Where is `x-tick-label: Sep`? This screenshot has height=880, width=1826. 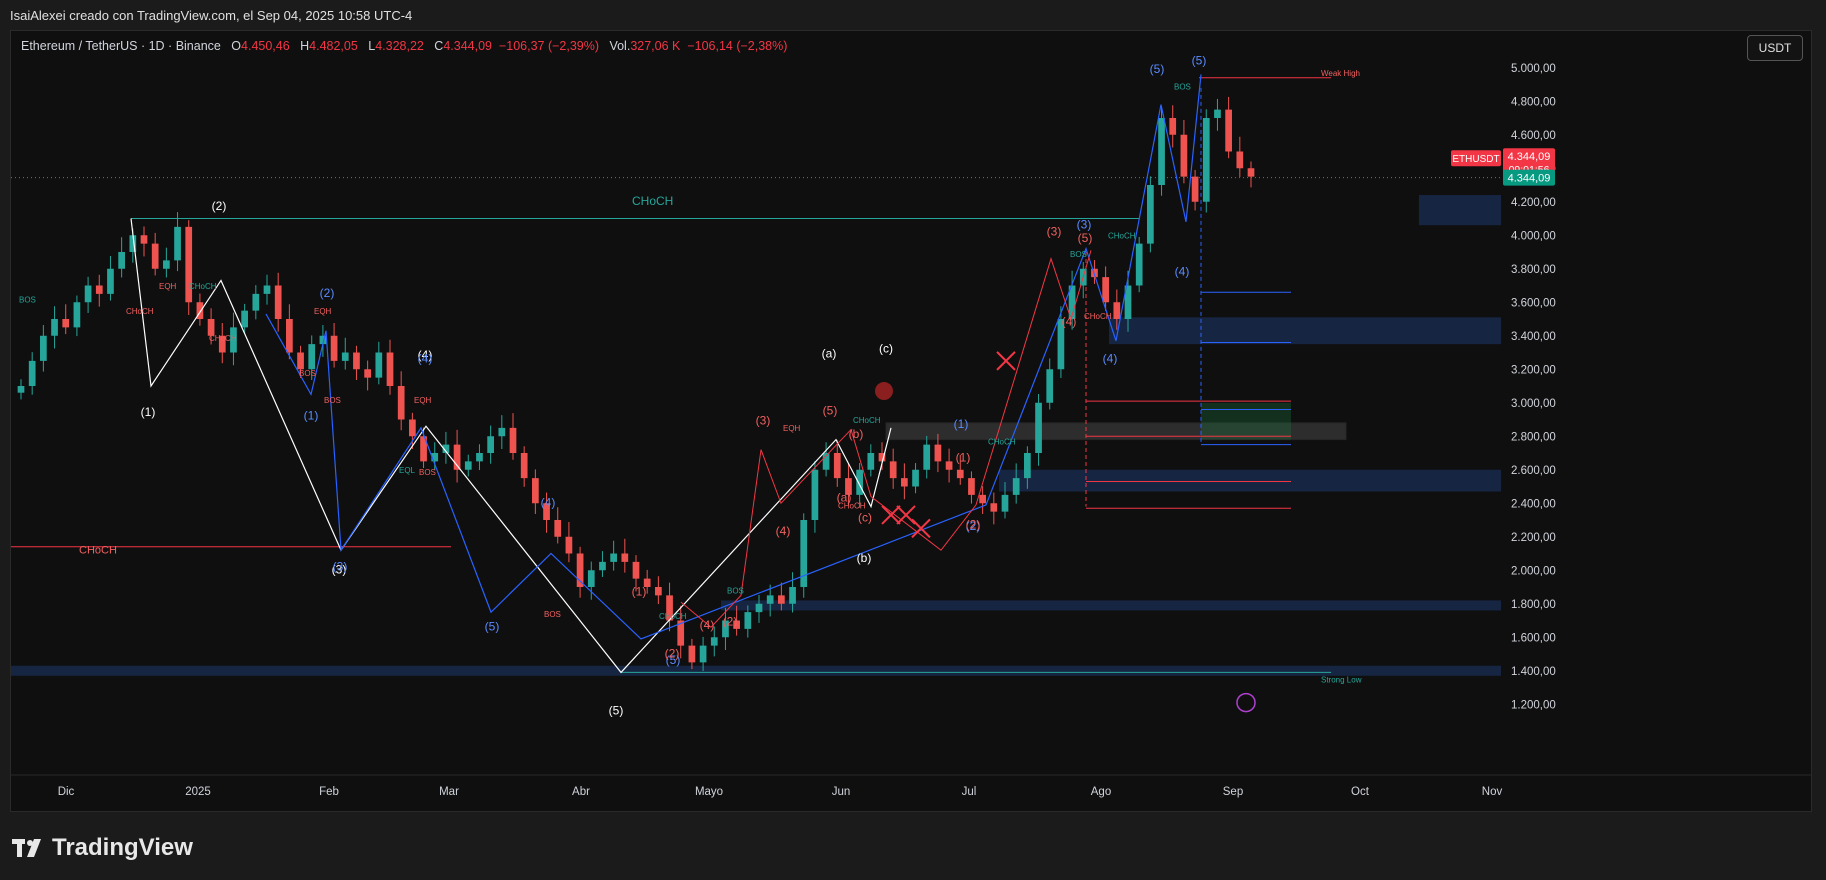
x-tick-label: Sep is located at coordinates (1233, 792).